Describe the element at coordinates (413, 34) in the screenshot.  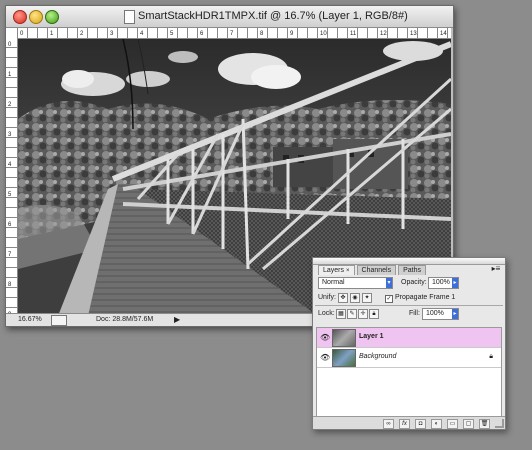
I see `ruler-top-label: 13` at that location.